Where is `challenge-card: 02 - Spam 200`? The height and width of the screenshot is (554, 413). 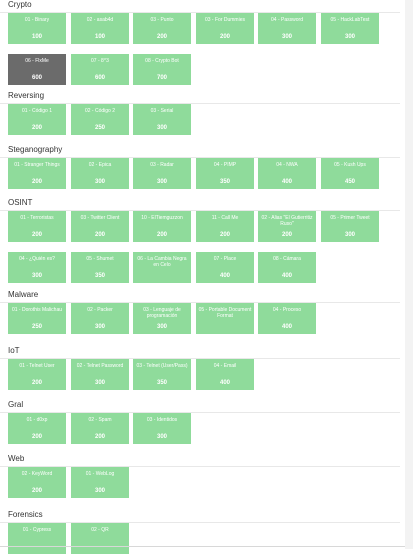
challenge-card: 02 - Spam 200 is located at coordinates (100, 428).